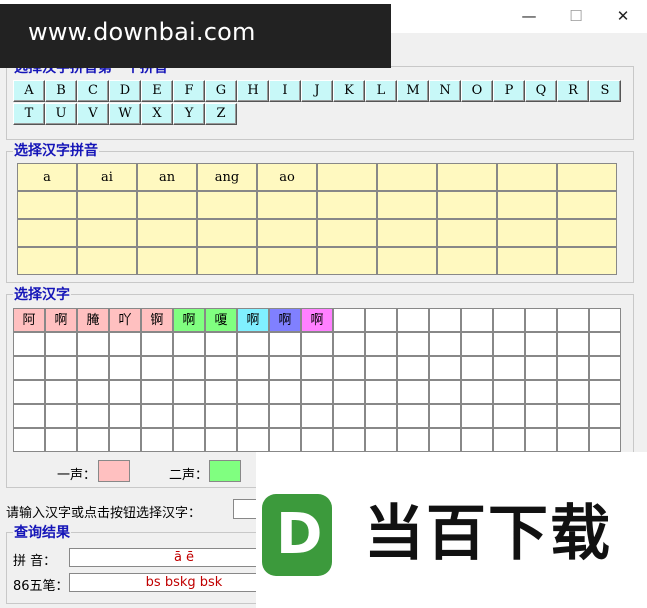  What do you see at coordinates (509, 91) in the screenshot?
I see `letter-button-p: P` at bounding box center [509, 91].